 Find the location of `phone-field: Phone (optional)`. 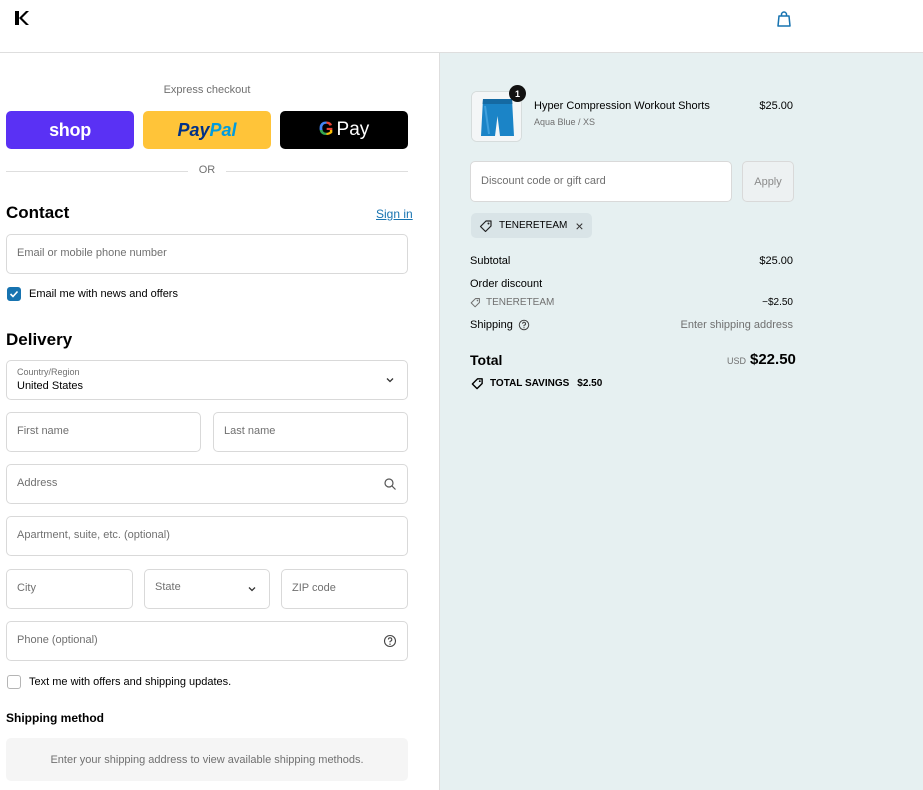

phone-field: Phone (optional) is located at coordinates (207, 641).